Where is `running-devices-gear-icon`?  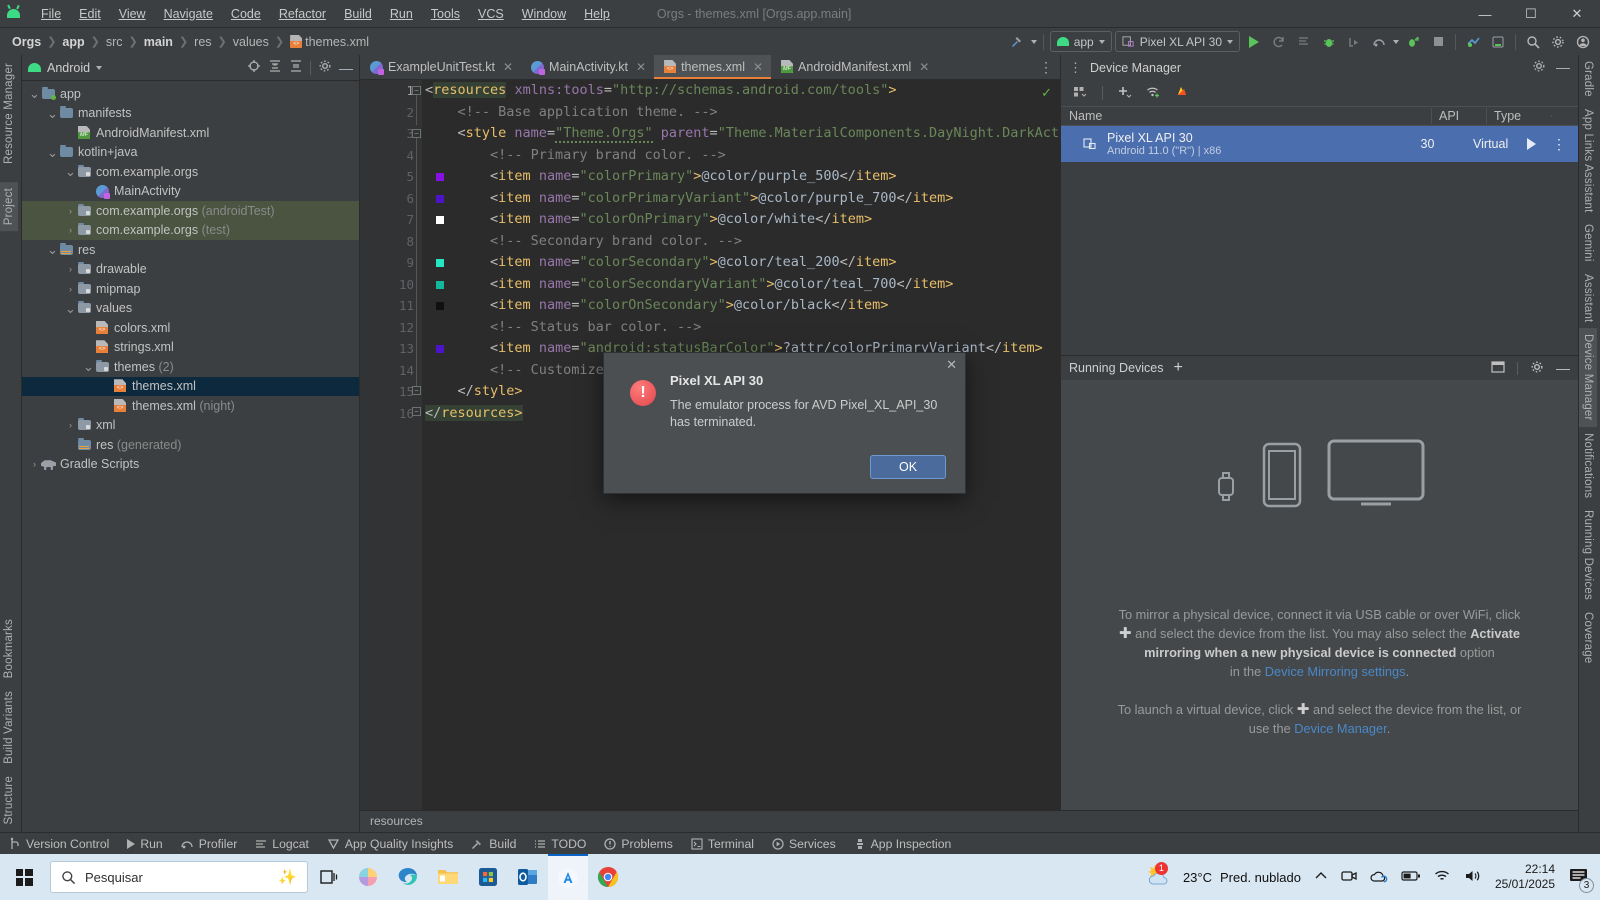
running-devices-gear-icon is located at coordinates (1537, 368).